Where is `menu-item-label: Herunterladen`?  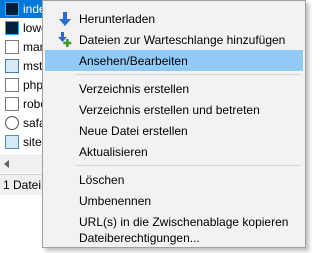 menu-item-label: Herunterladen is located at coordinates (117, 18).